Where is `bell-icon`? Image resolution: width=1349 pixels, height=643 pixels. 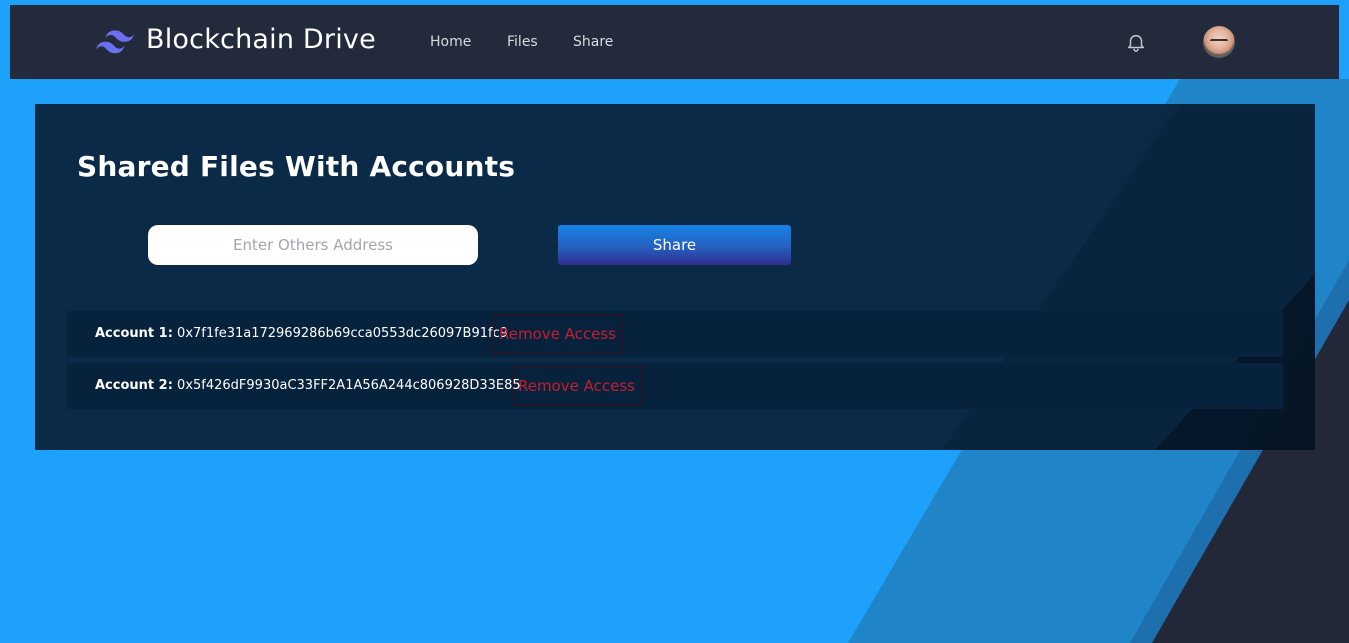 bell-icon is located at coordinates (1136, 42).